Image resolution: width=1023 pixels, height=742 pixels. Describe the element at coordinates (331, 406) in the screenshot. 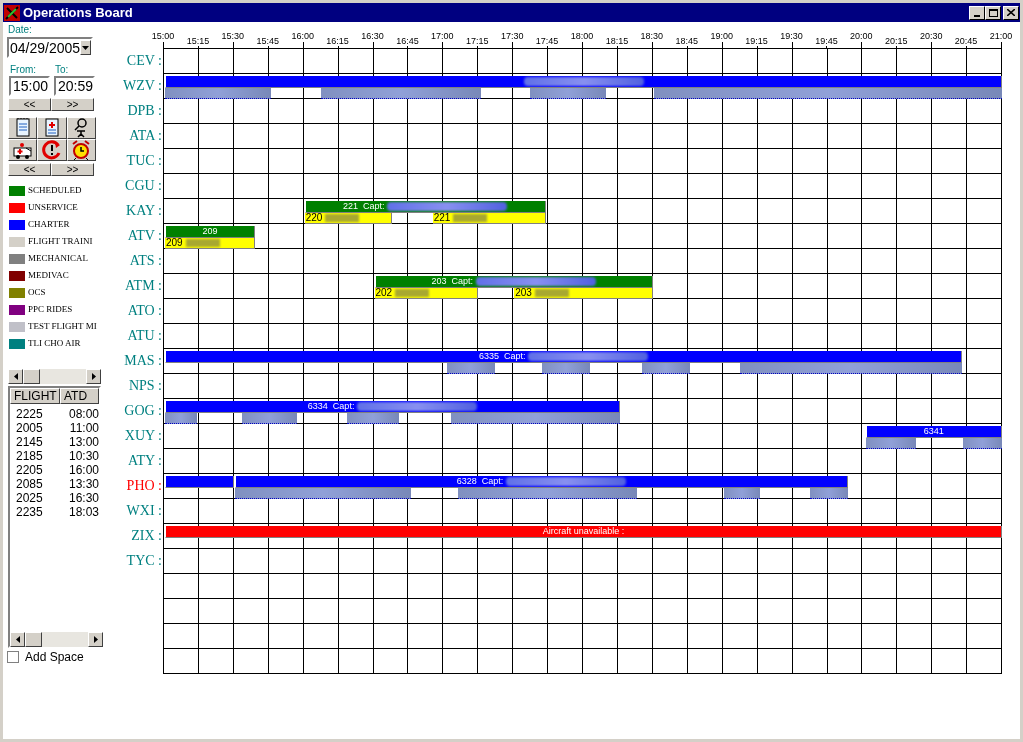

I see `flight-bar-label: 6334 Capt:` at that location.